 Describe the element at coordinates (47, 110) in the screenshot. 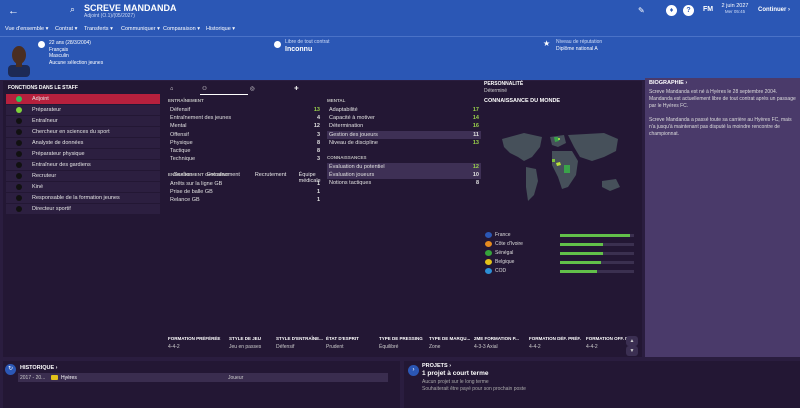

I see `staff-item-label: Préparateur` at that location.